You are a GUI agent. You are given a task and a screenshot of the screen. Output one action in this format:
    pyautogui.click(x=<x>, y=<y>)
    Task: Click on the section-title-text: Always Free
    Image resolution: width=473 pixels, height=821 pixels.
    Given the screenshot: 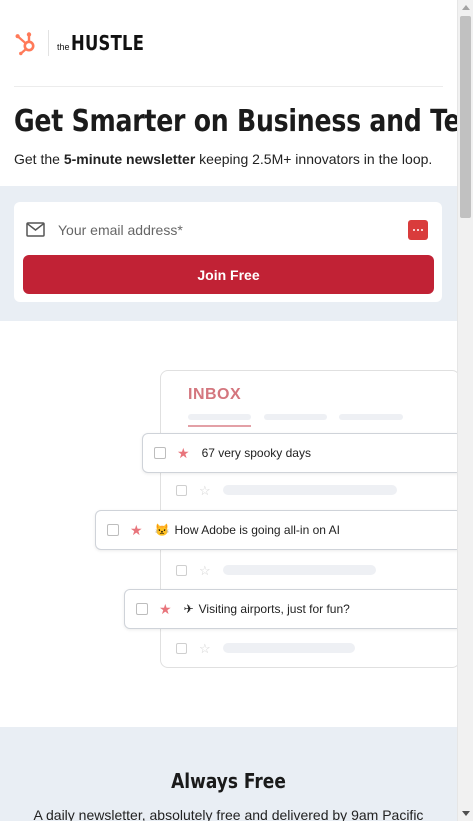 What is the action you would take?
    pyautogui.click(x=228, y=781)
    